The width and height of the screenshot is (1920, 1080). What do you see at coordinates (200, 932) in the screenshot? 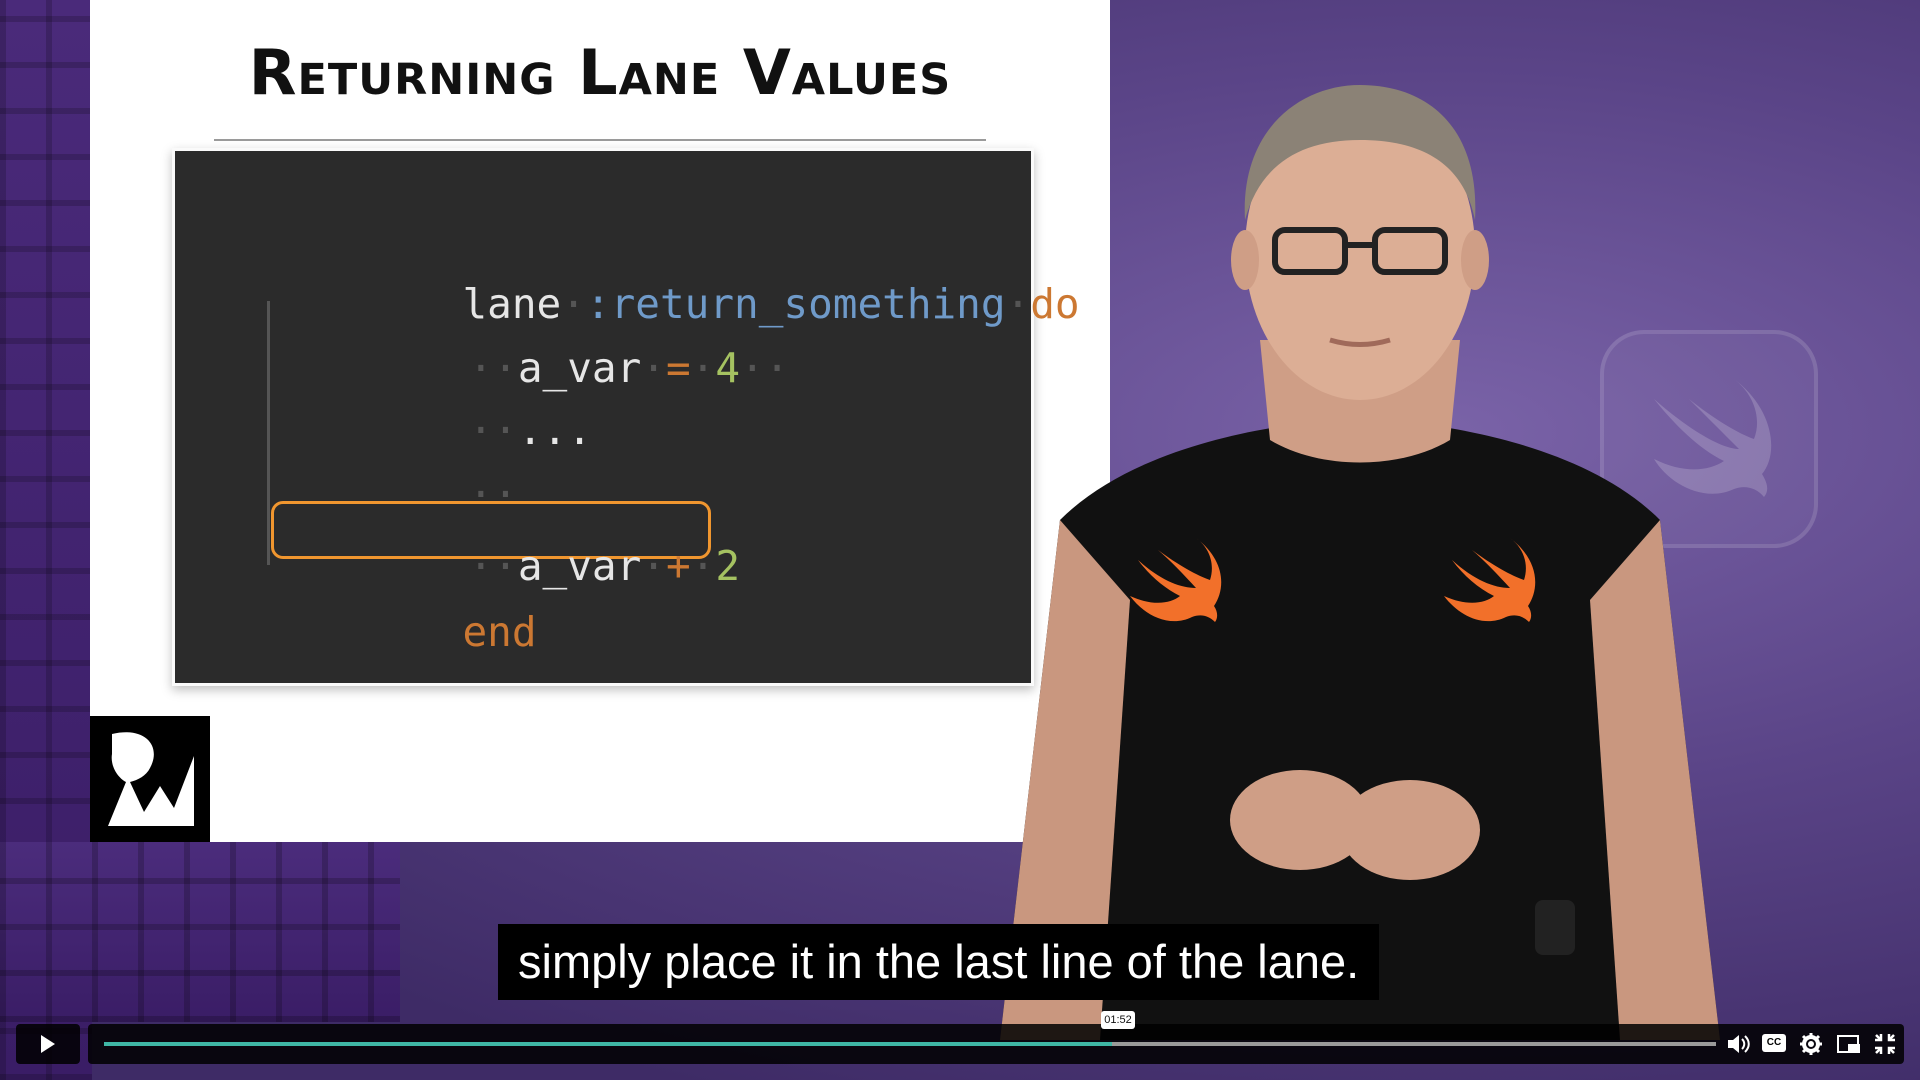
I see `background-tiles-bottom` at bounding box center [200, 932].